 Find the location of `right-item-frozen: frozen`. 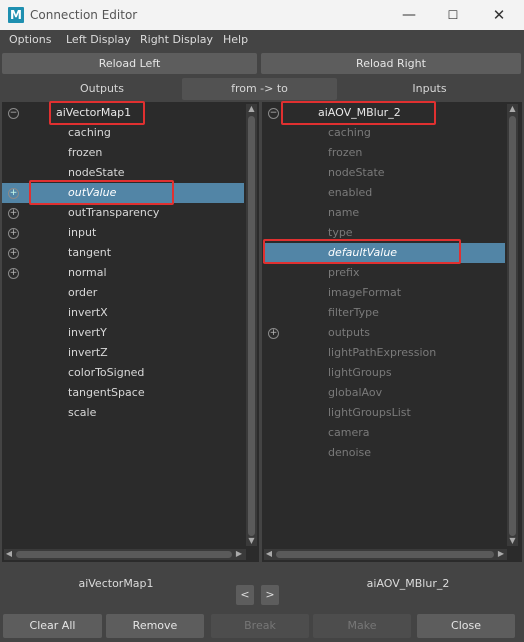

right-item-frozen: frozen is located at coordinates (345, 153).